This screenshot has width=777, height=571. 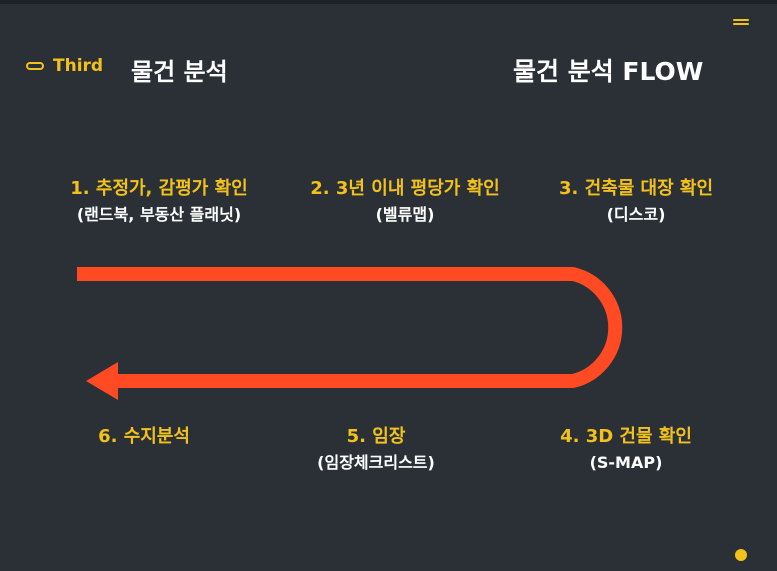 What do you see at coordinates (636, 214) in the screenshot?
I see `step-3-sub: (디스코)` at bounding box center [636, 214].